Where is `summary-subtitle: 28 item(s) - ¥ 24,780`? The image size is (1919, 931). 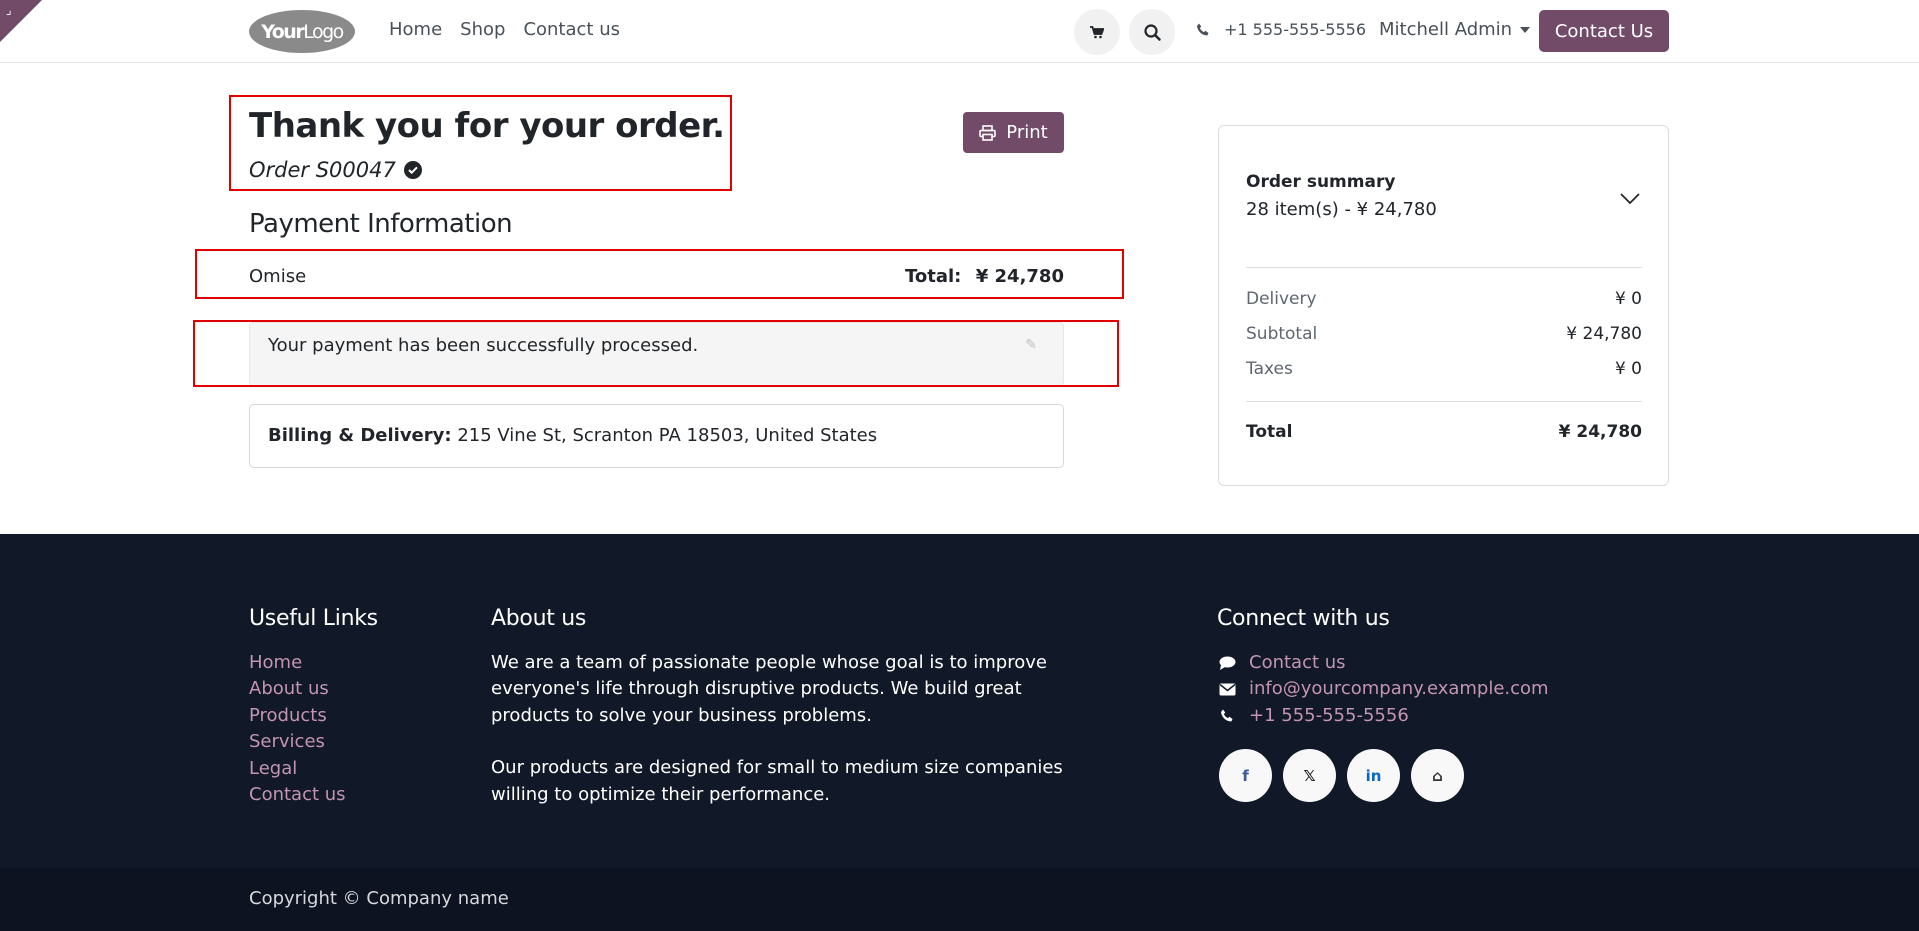
summary-subtitle: 28 item(s) - ¥ 24,780 is located at coordinates (1341, 209).